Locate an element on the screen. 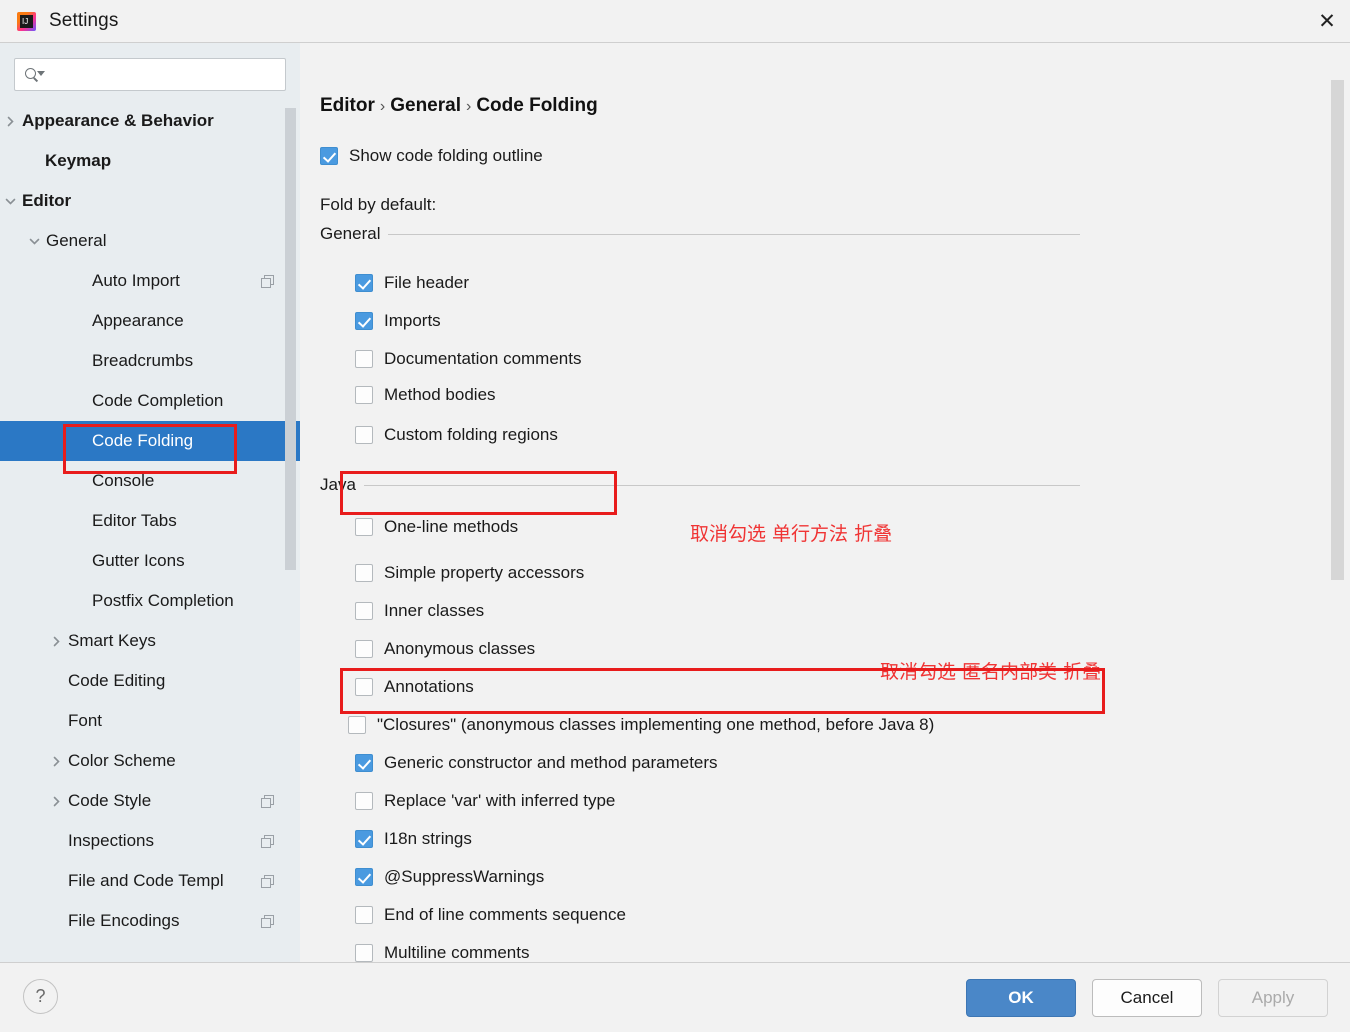  sidebar-item-appearance: Appearance is located at coordinates (150, 321).